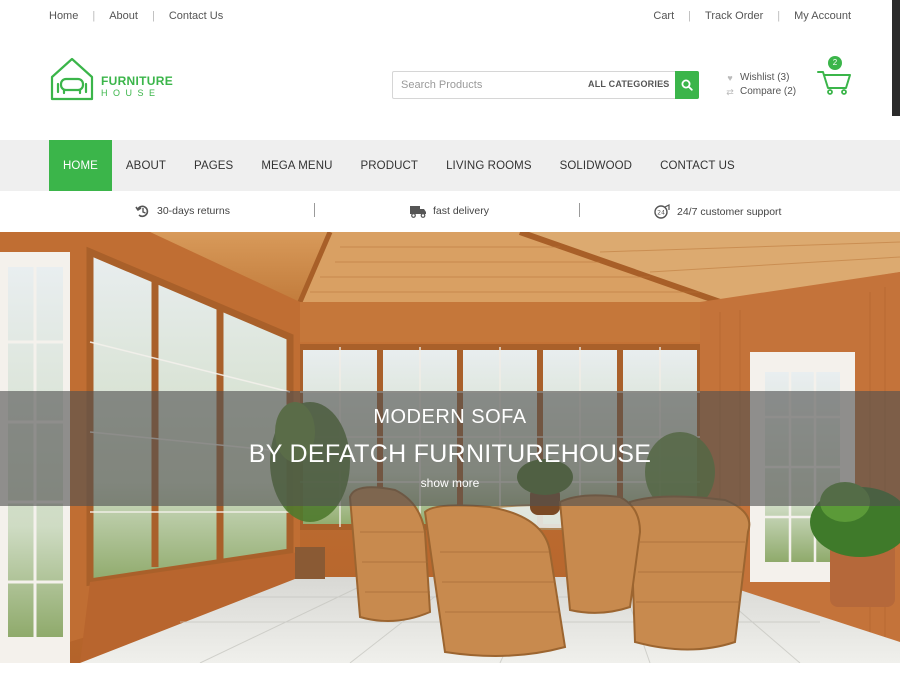  Describe the element at coordinates (734, 16) in the screenshot. I see `top-link-track-order: Track Order` at that location.